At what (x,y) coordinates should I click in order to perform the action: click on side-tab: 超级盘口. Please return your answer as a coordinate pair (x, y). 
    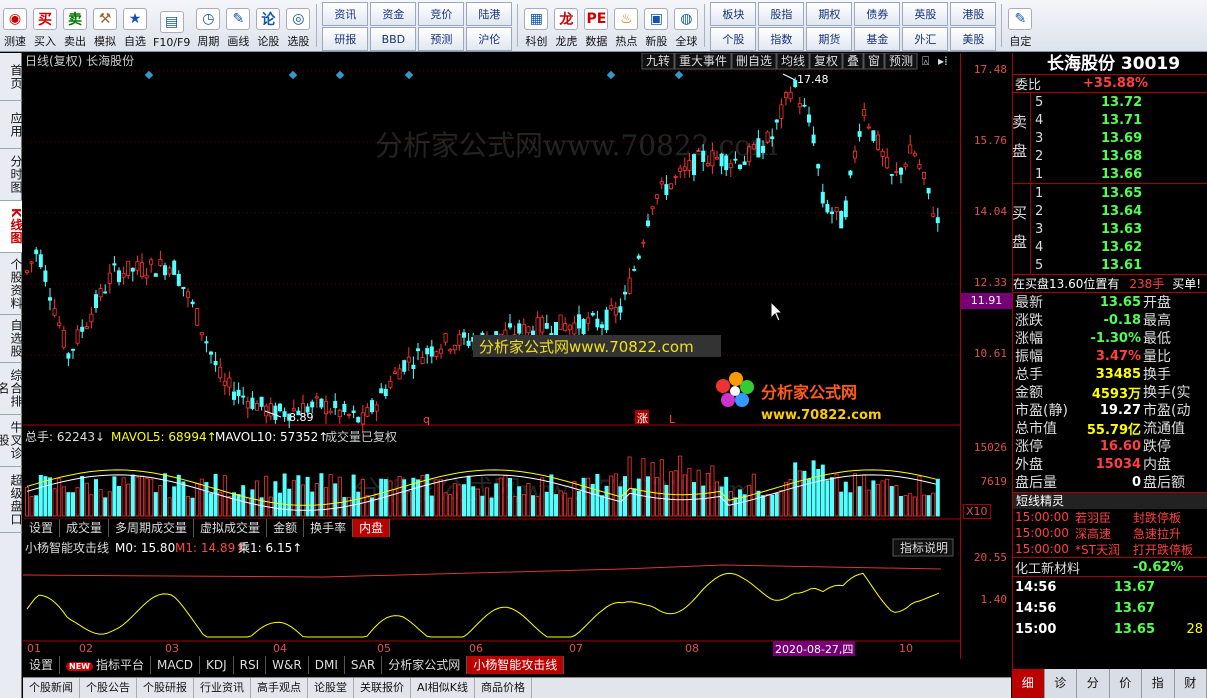
    Looking at the image, I should click on (11, 500).